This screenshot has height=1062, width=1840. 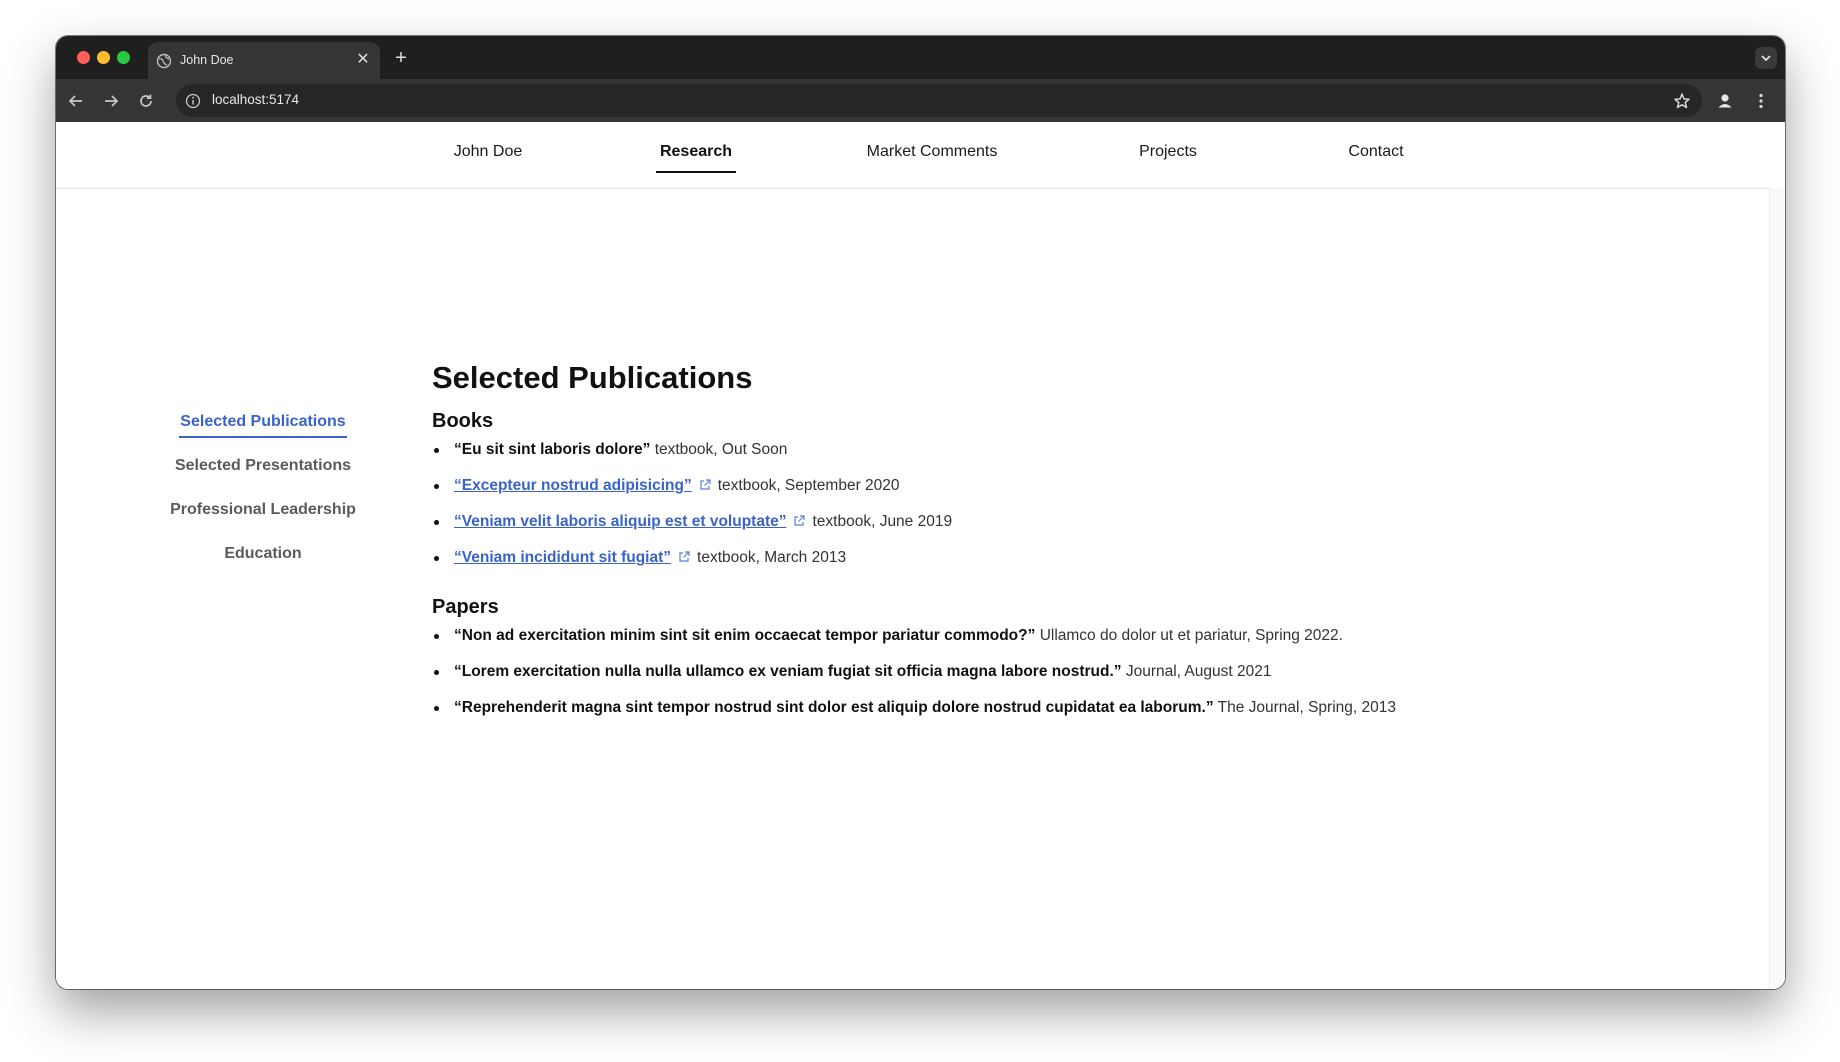 What do you see at coordinates (83, 57) in the screenshot?
I see `window-close-button` at bounding box center [83, 57].